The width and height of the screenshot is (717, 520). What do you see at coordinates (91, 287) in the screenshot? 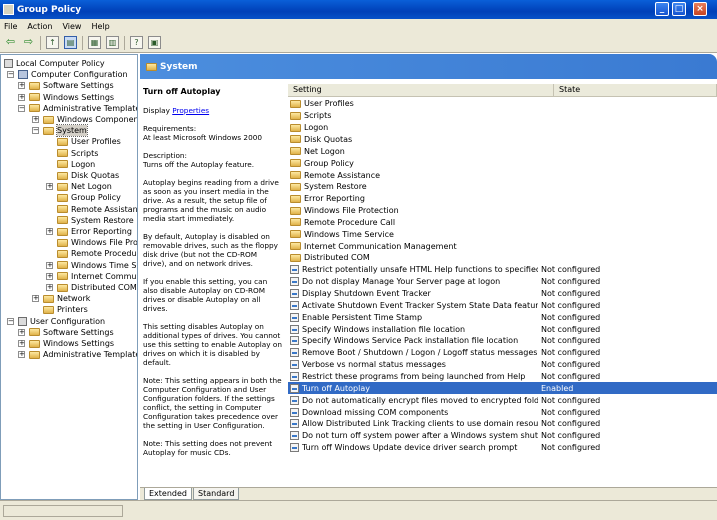
I see `tree-item: + Distributed COM` at bounding box center [91, 287].